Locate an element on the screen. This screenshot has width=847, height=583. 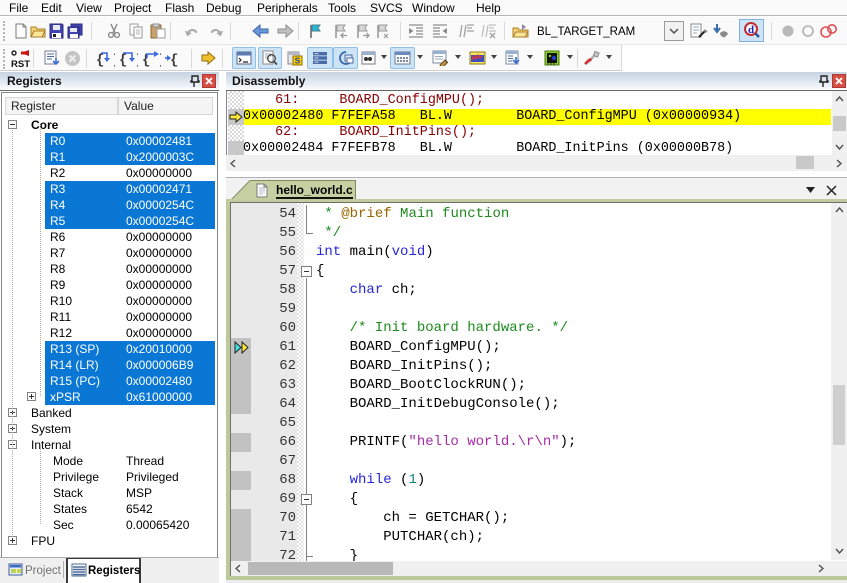
svg-text: S is located at coordinates (298, 61).